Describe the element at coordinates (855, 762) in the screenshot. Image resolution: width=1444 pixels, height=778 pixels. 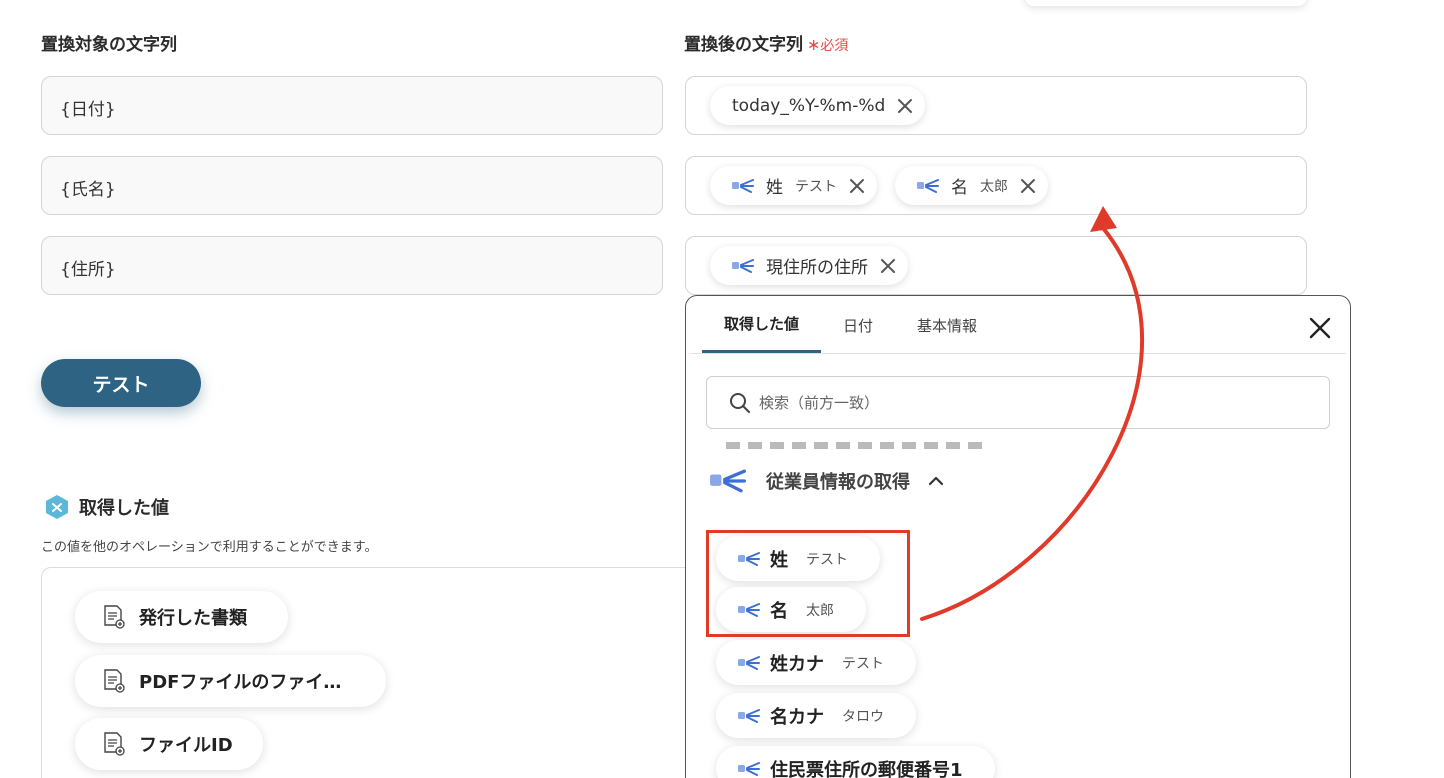
I see `picker-item-postal-code: 住民票住所の郵便番号1` at that location.